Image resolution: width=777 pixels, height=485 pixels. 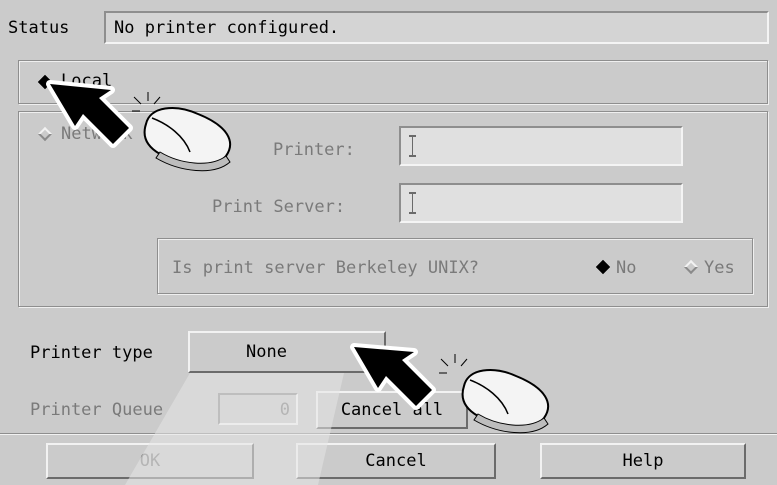 I want to click on printer-type-menu: None, so click(x=287, y=352).